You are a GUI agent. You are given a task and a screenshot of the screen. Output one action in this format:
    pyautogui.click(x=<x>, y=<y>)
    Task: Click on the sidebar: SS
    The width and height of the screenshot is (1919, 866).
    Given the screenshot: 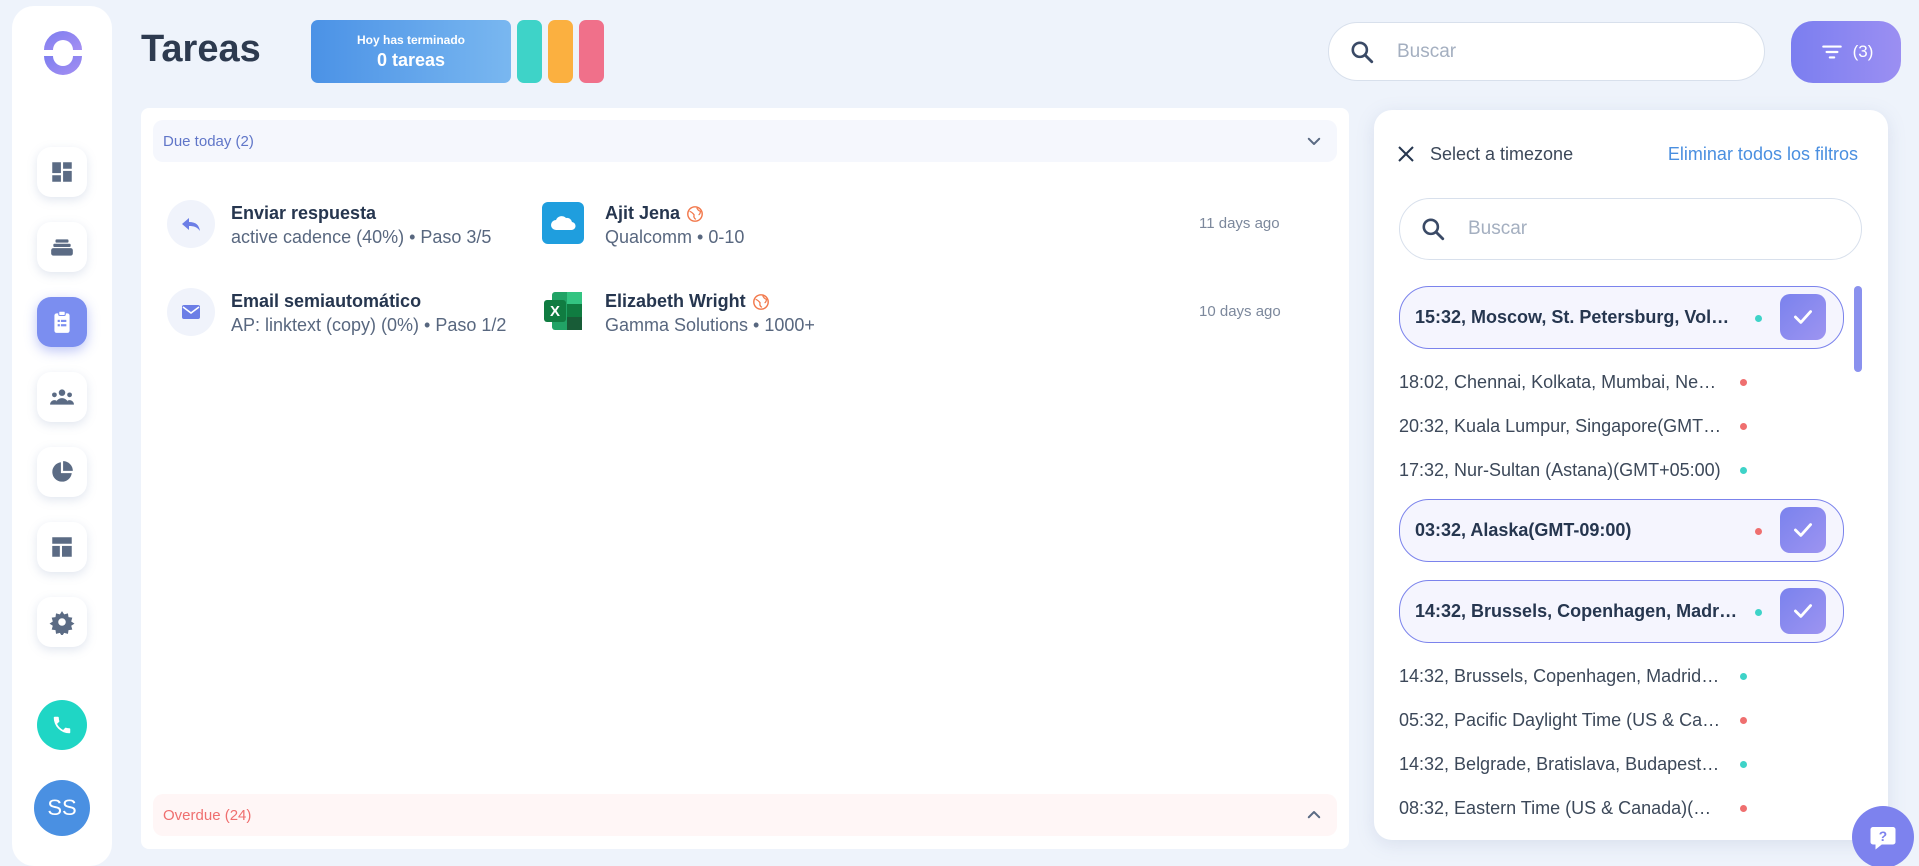 What is the action you would take?
    pyautogui.click(x=62, y=436)
    